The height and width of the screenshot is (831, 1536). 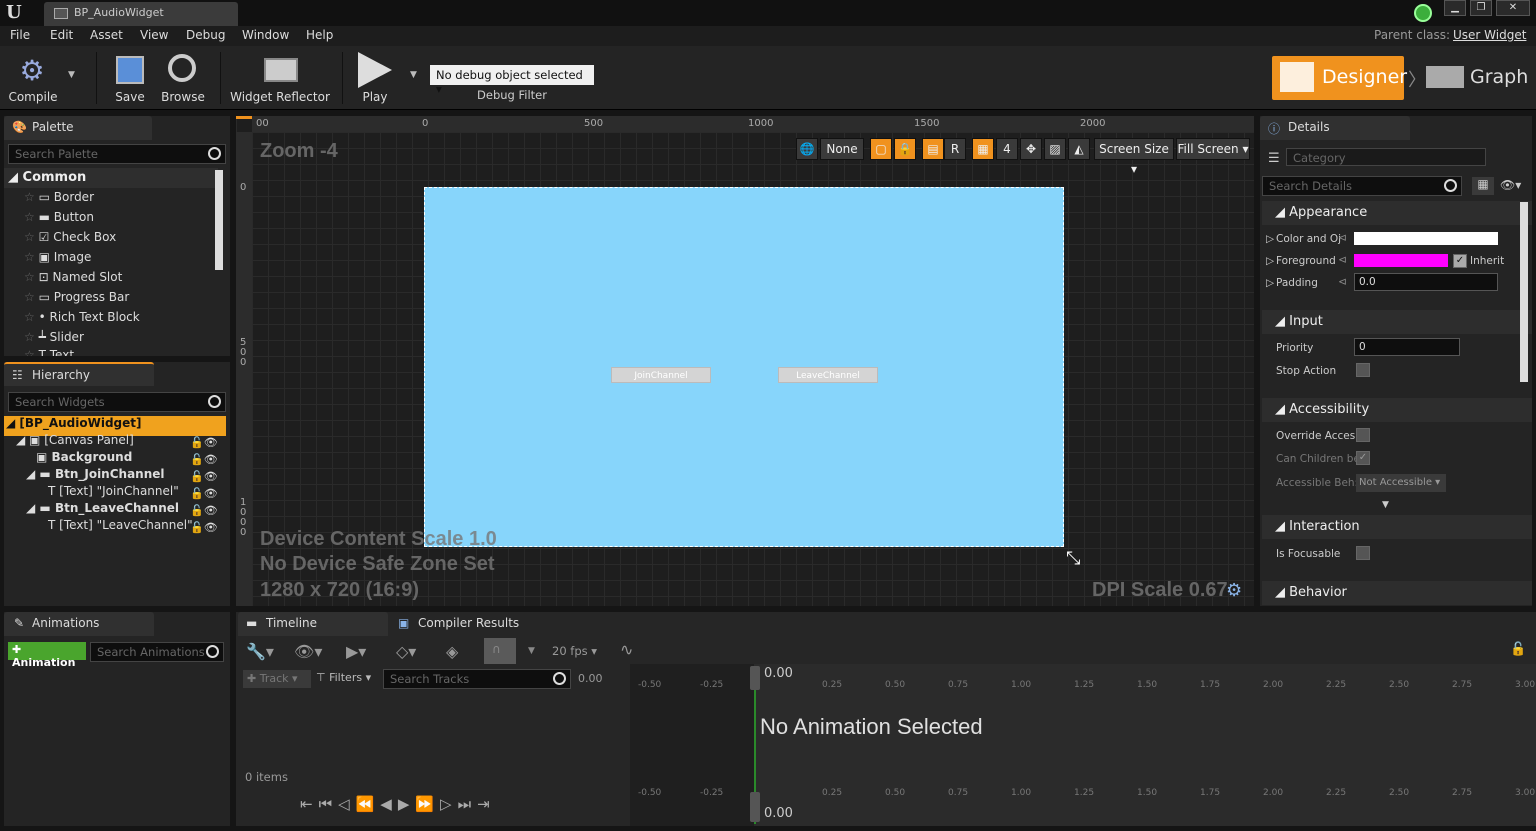 I want to click on palette-search-input: Search Palette, so click(x=117, y=154).